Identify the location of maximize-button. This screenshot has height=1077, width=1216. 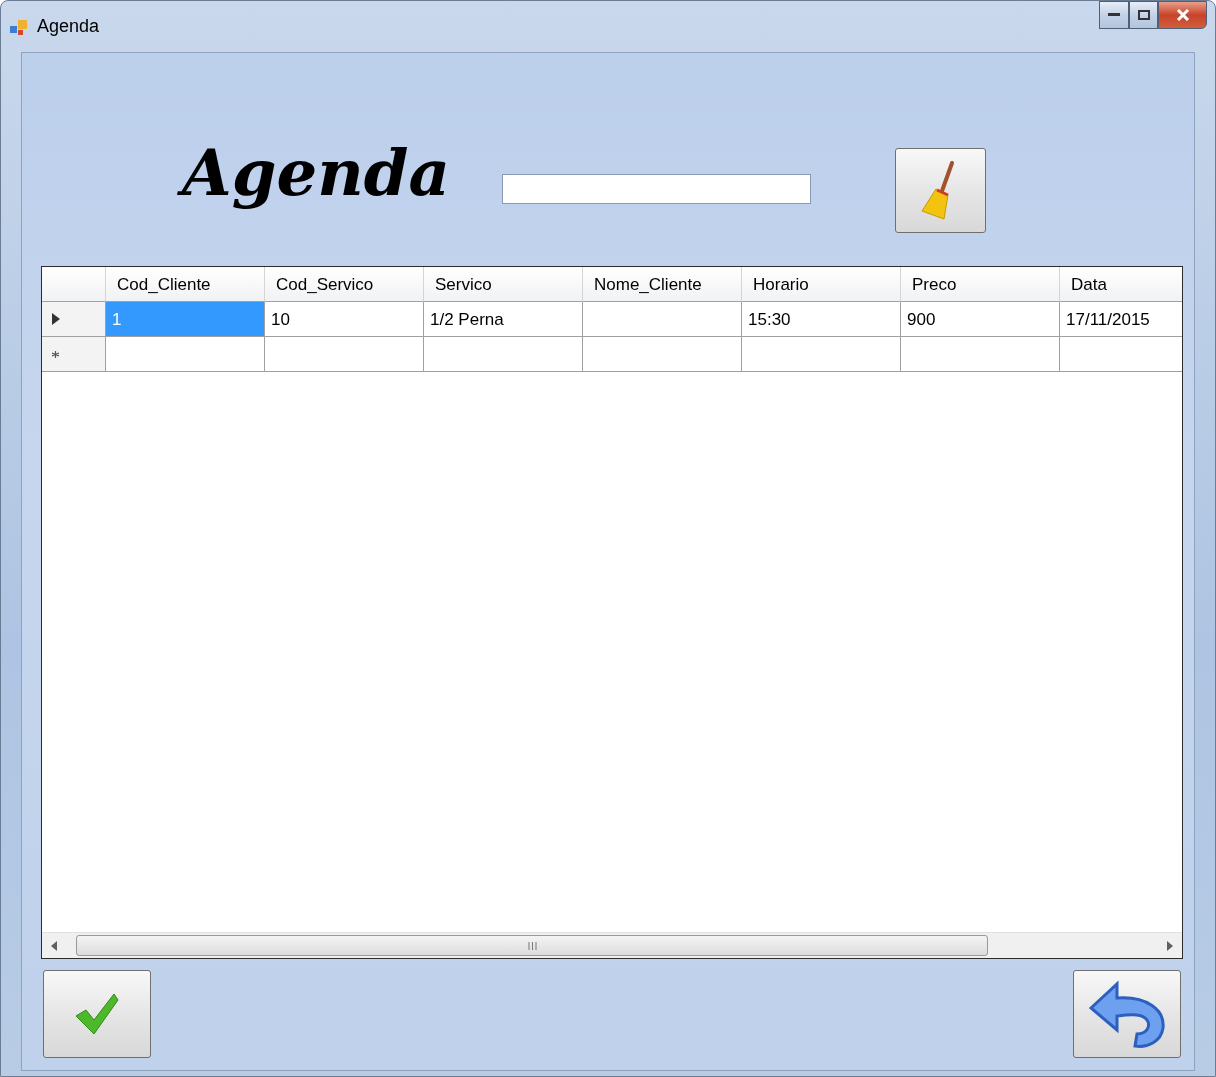
(1143, 15).